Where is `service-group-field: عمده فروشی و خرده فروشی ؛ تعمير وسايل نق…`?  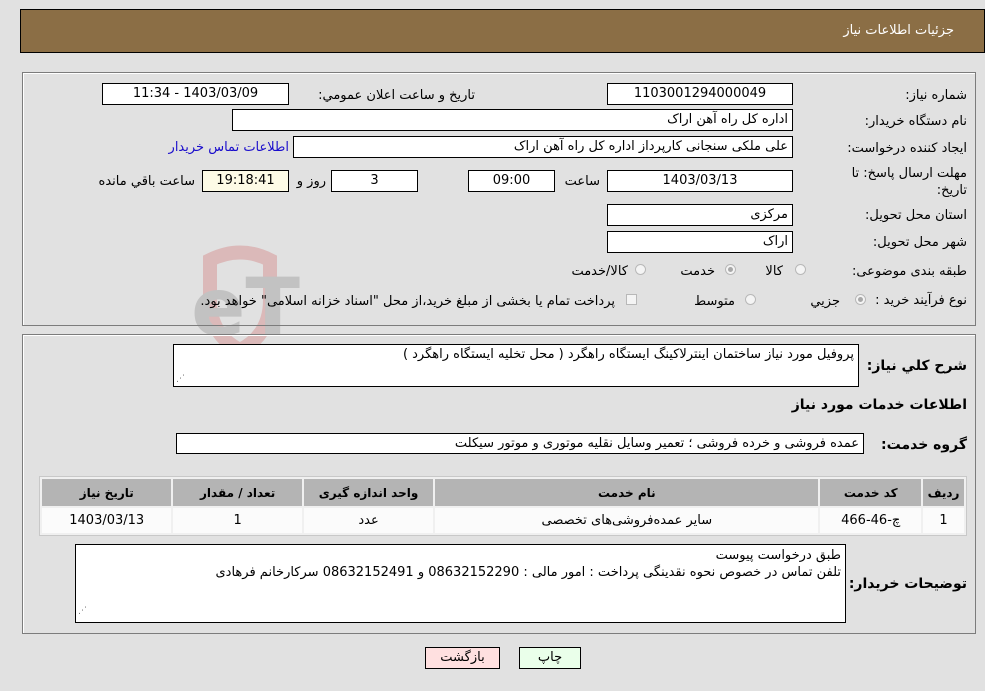
service-group-field: عمده فروشی و خرده فروشی ؛ تعمير وسايل نق… is located at coordinates (520, 443).